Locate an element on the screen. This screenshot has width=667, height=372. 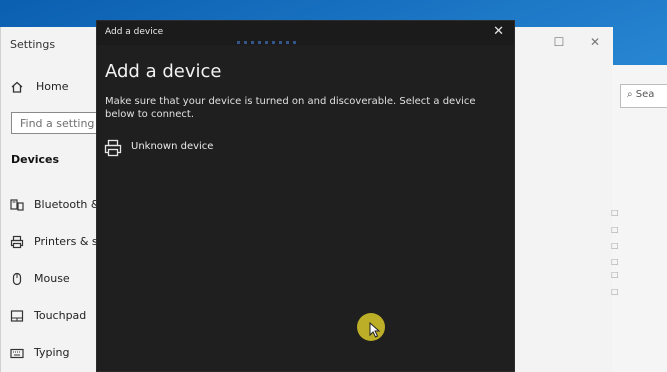
device-list-item: Unknown device is located at coordinates (189, 152).